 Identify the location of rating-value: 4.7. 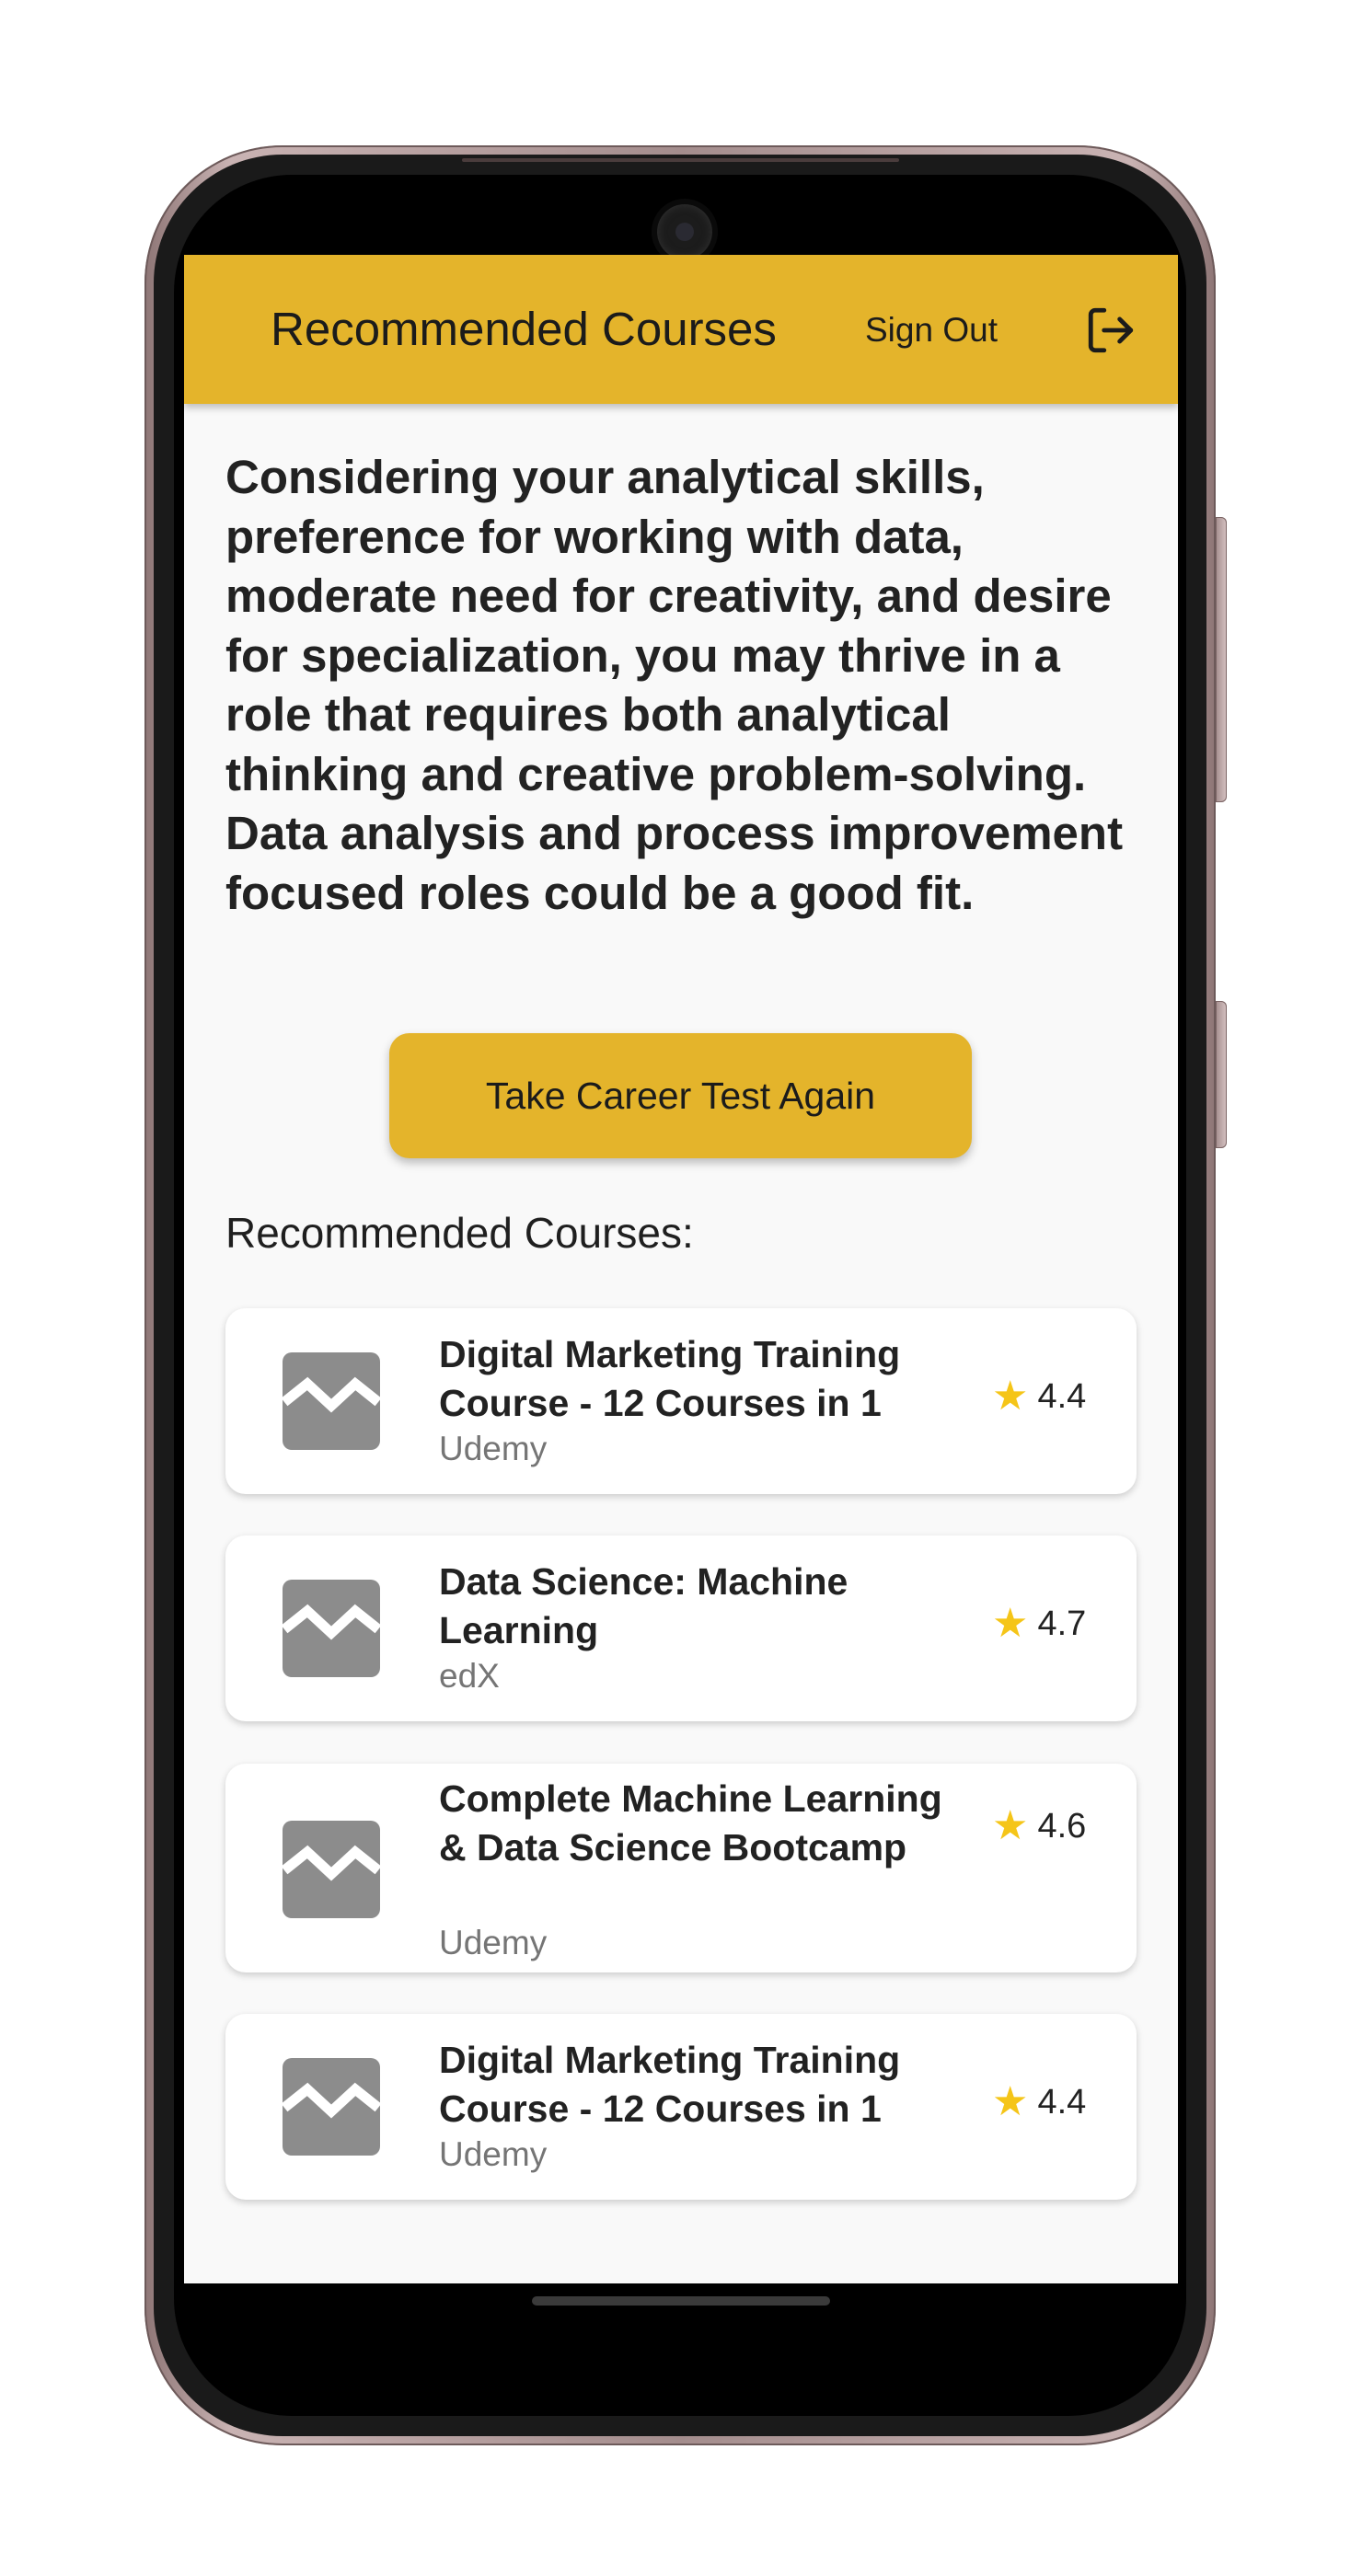
(1062, 1623).